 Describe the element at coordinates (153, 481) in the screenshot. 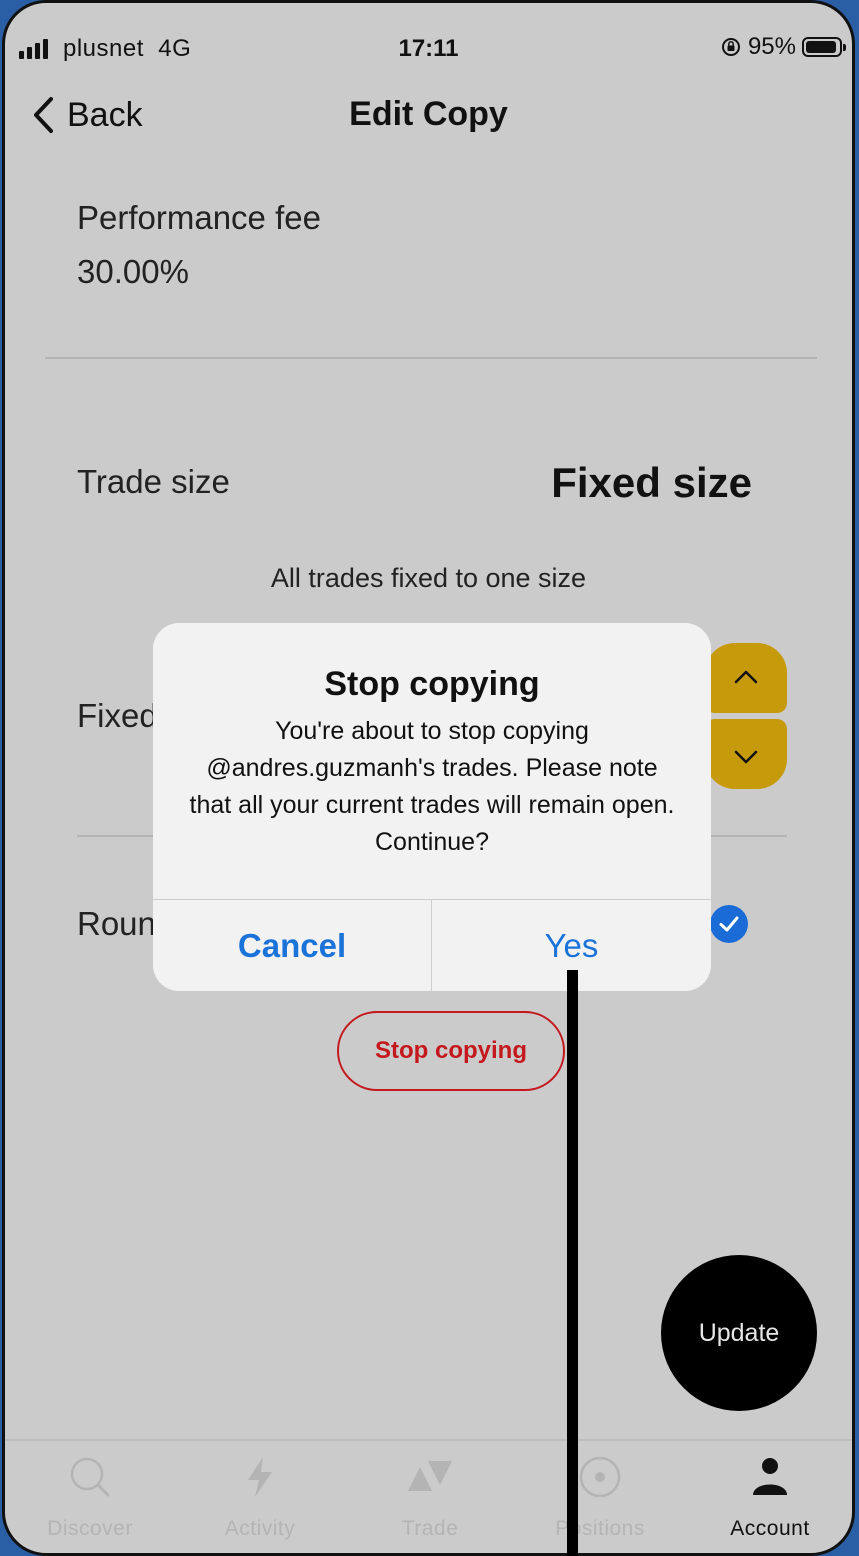

I see `trade-size-label: Trade size` at that location.